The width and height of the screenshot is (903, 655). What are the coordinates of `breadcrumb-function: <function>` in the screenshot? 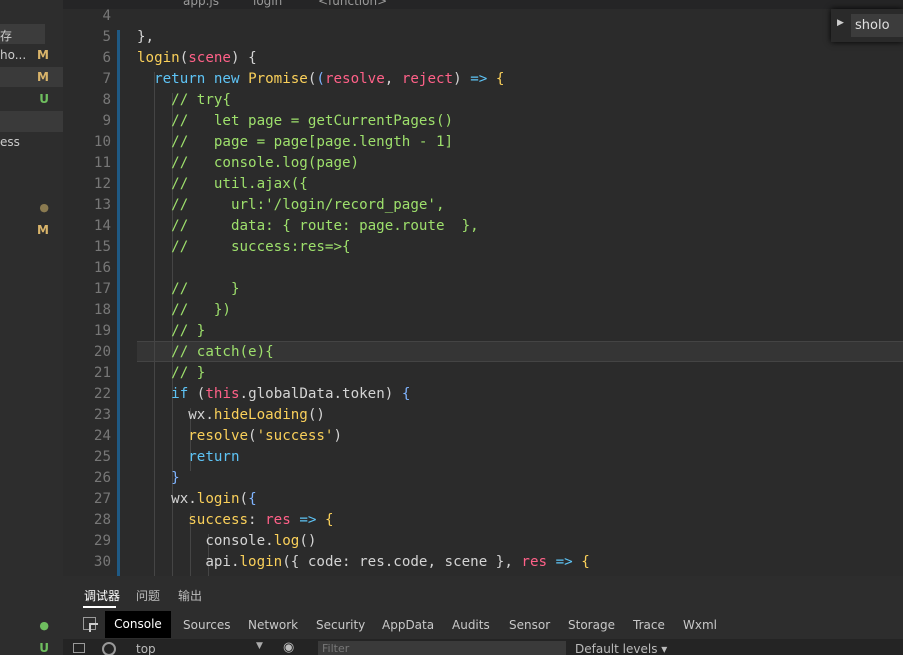 It's located at (352, 4).